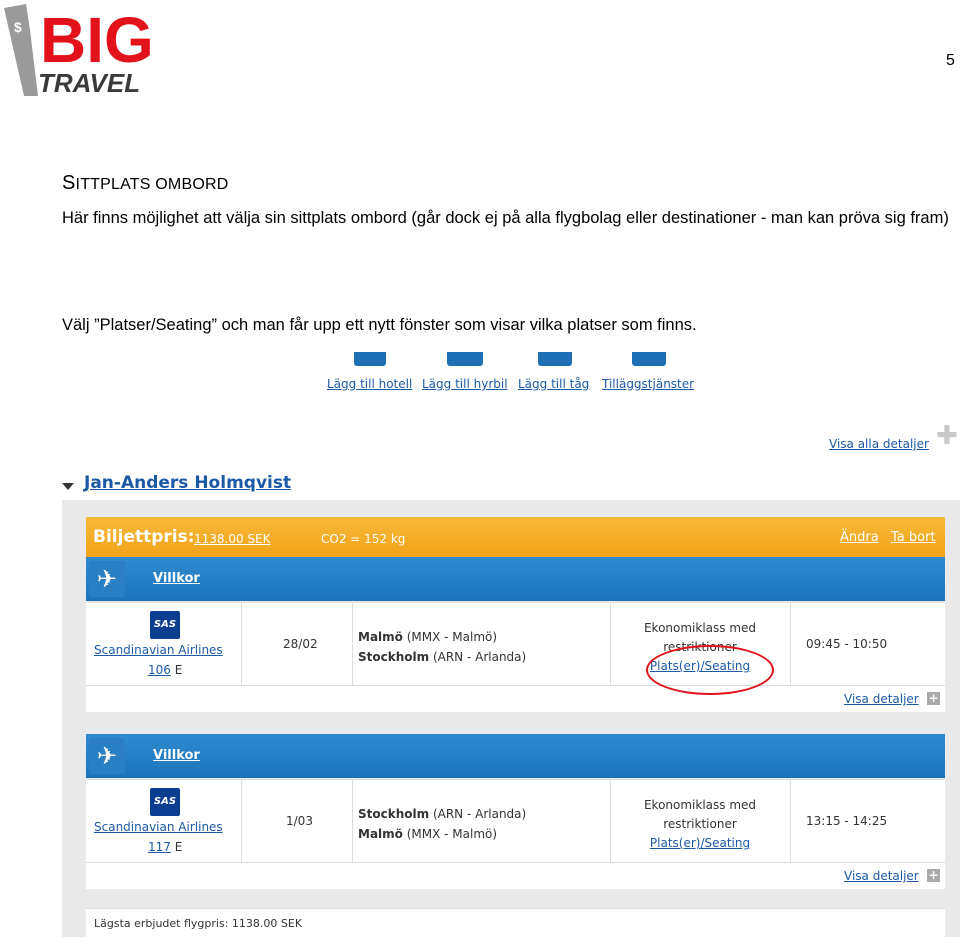 The width and height of the screenshot is (960, 938). Describe the element at coordinates (465, 384) in the screenshot. I see `add-car-link: Lägg till hyrbil` at that location.